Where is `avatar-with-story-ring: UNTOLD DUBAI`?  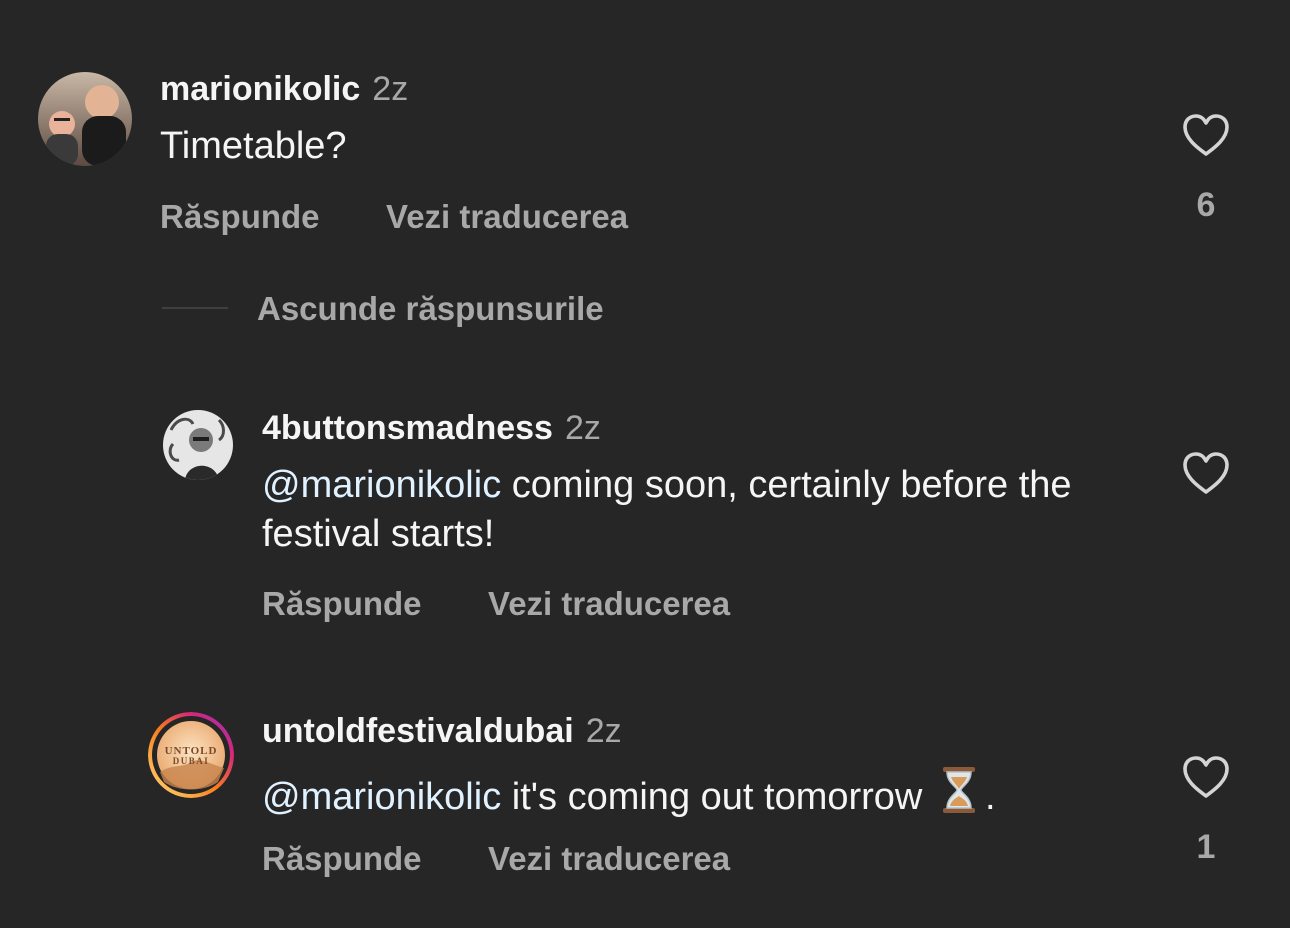 avatar-with-story-ring: UNTOLD DUBAI is located at coordinates (191, 755).